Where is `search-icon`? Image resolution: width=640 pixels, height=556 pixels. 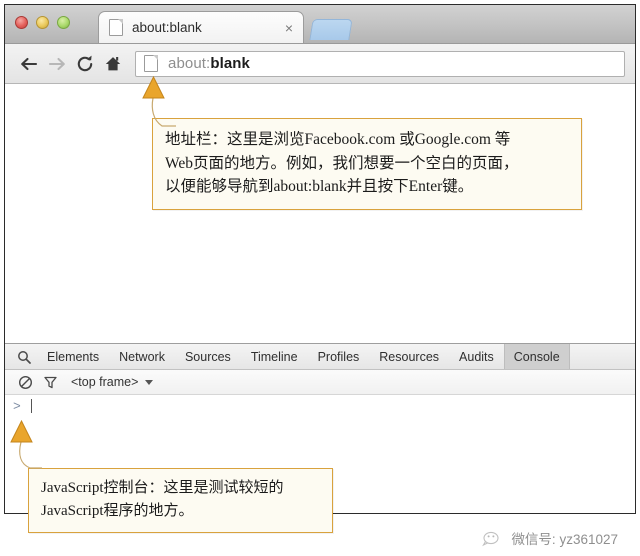 search-icon is located at coordinates (24, 356).